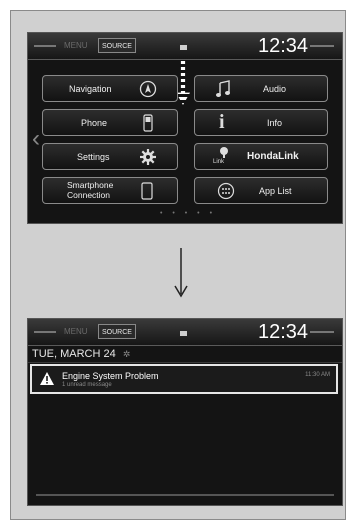 The height and width of the screenshot is (531, 356). Describe the element at coordinates (110, 122) in the screenshot. I see `phone-button: Phone` at that location.